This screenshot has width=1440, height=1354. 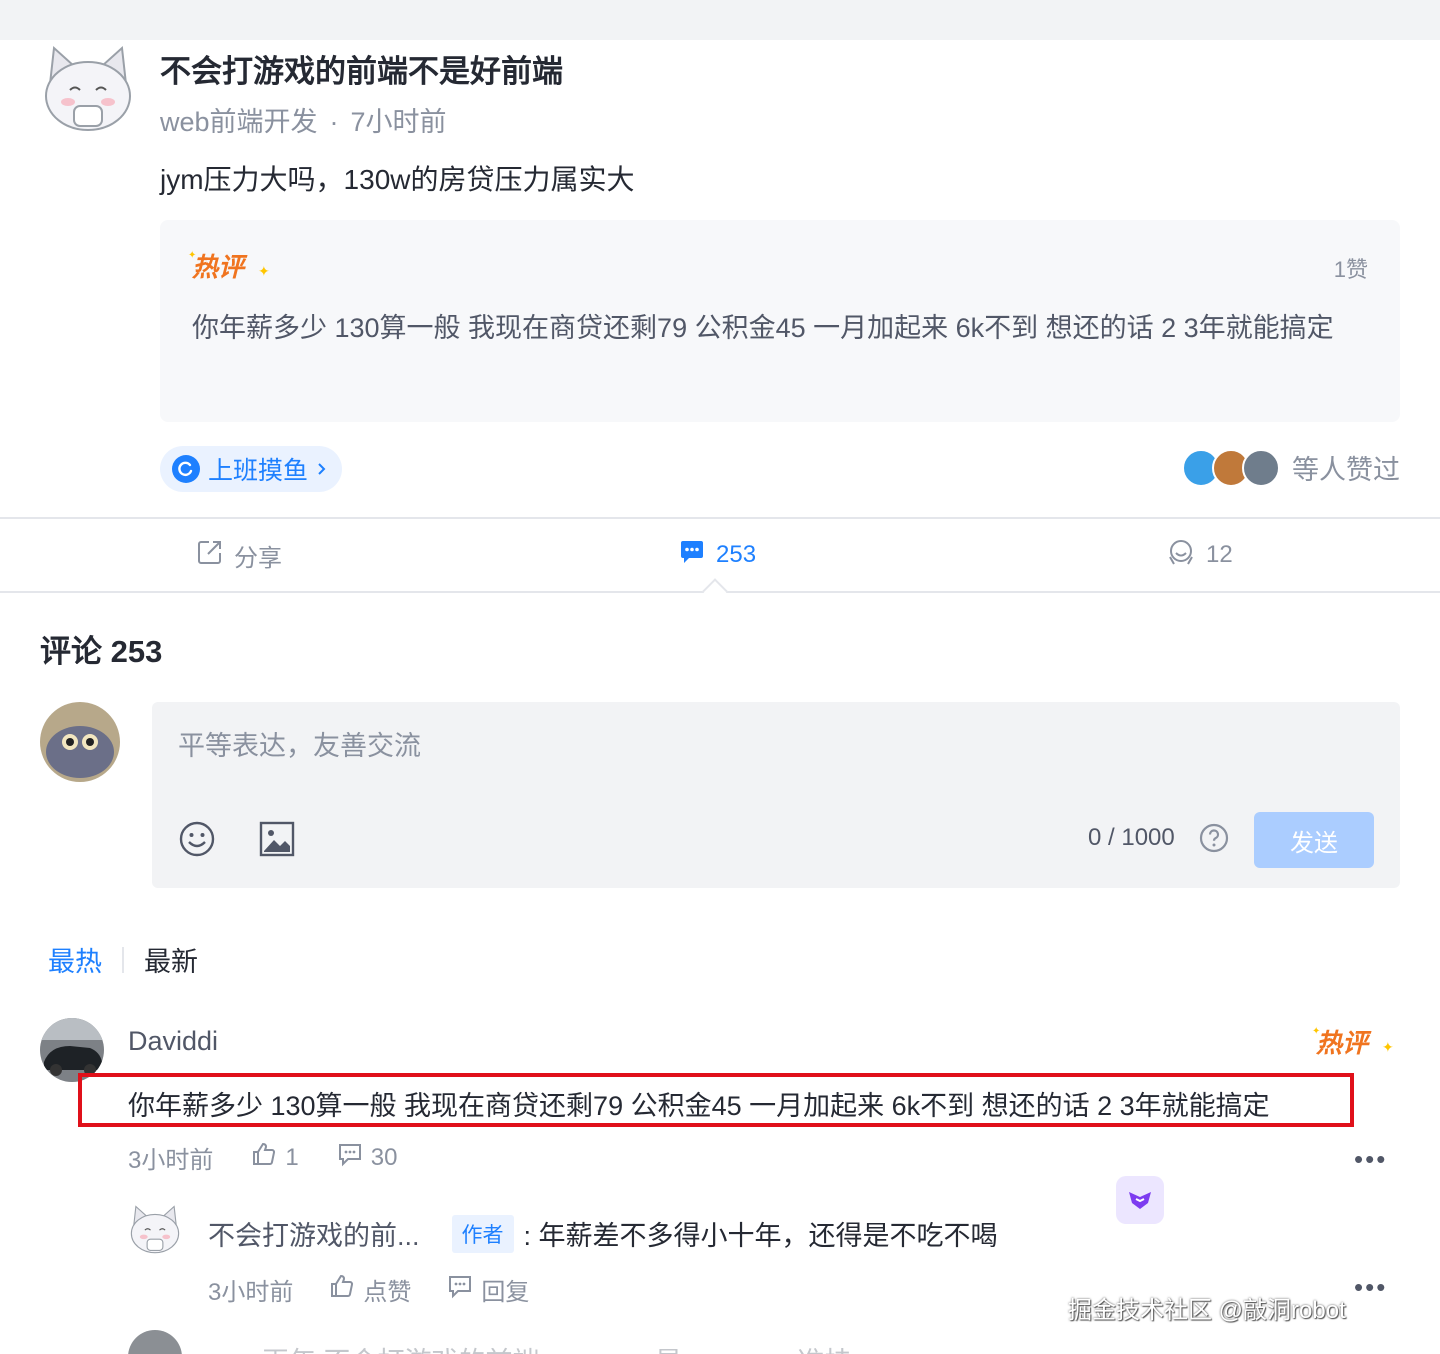 I want to click on share-button: 分享, so click(x=239, y=555).